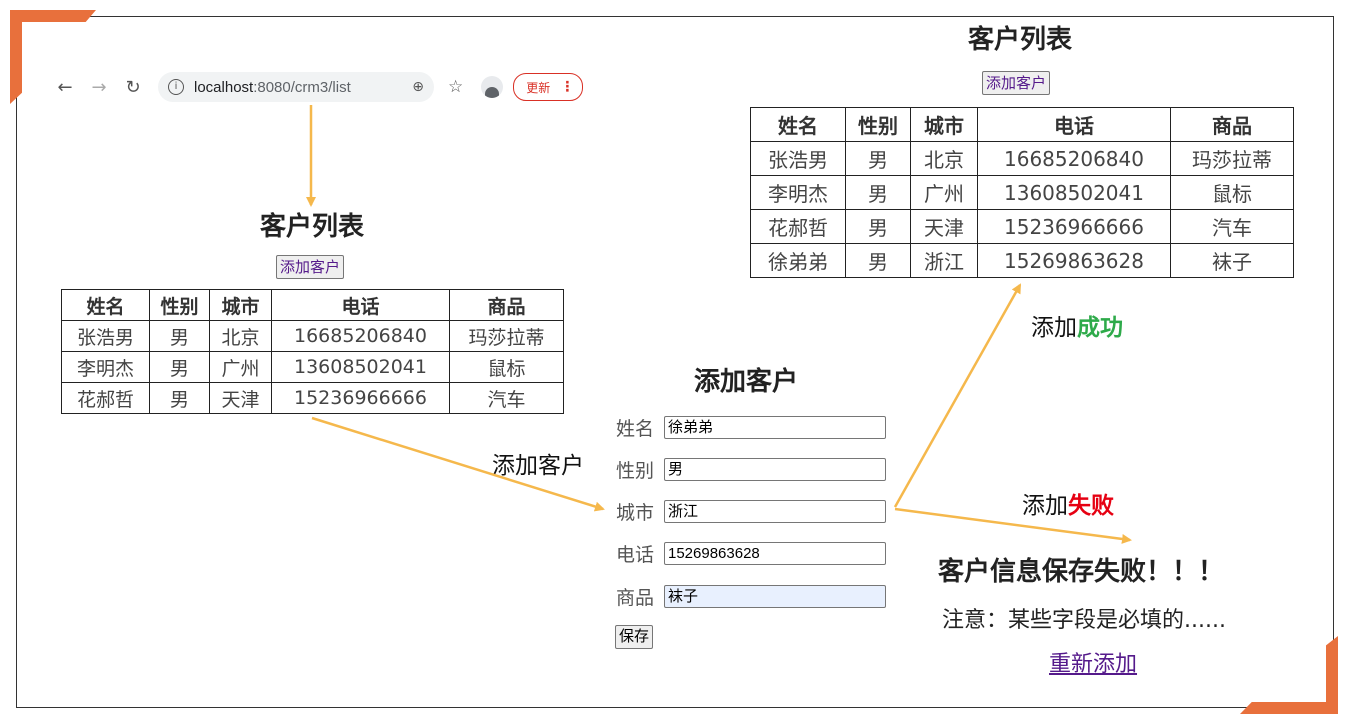  I want to click on arrow-form-to-success, so click(957, 395).